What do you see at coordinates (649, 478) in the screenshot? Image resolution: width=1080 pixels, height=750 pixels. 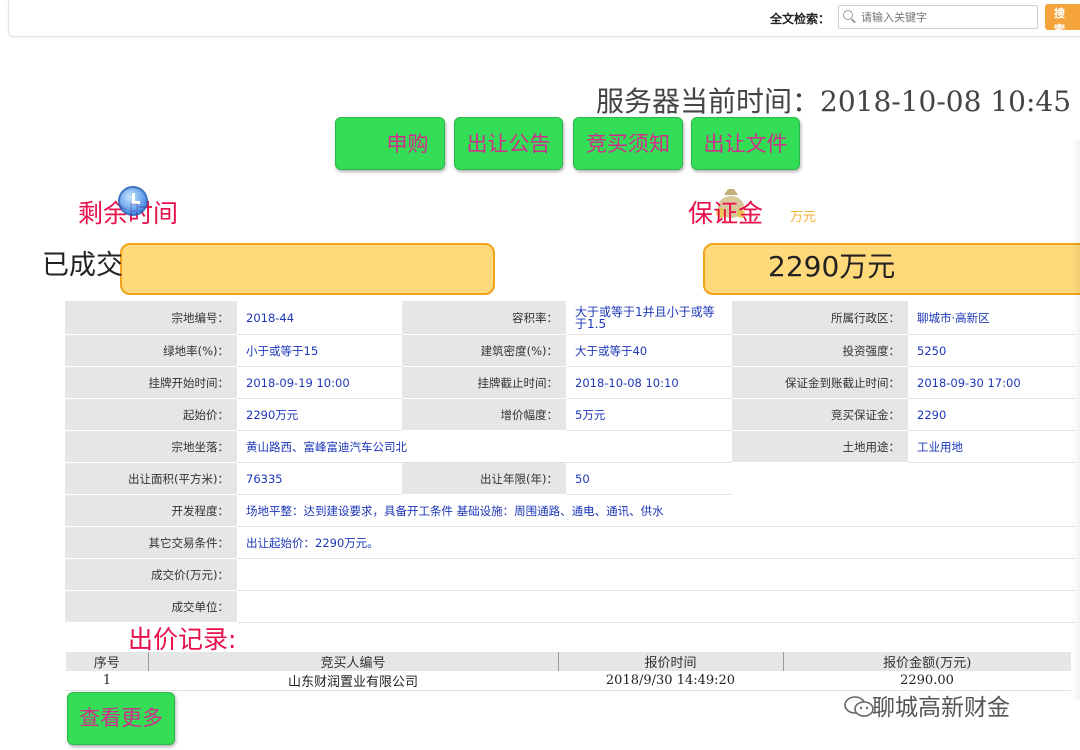 I see `info-value: 50` at bounding box center [649, 478].